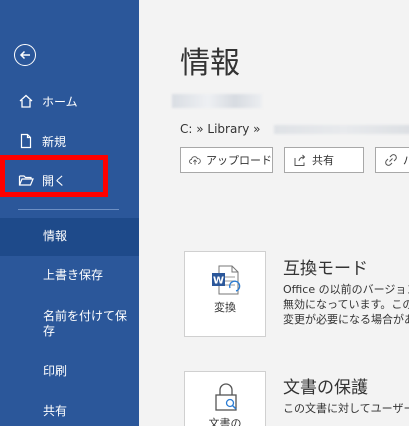 The image size is (409, 426). I want to click on new-document-icon, so click(26, 141).